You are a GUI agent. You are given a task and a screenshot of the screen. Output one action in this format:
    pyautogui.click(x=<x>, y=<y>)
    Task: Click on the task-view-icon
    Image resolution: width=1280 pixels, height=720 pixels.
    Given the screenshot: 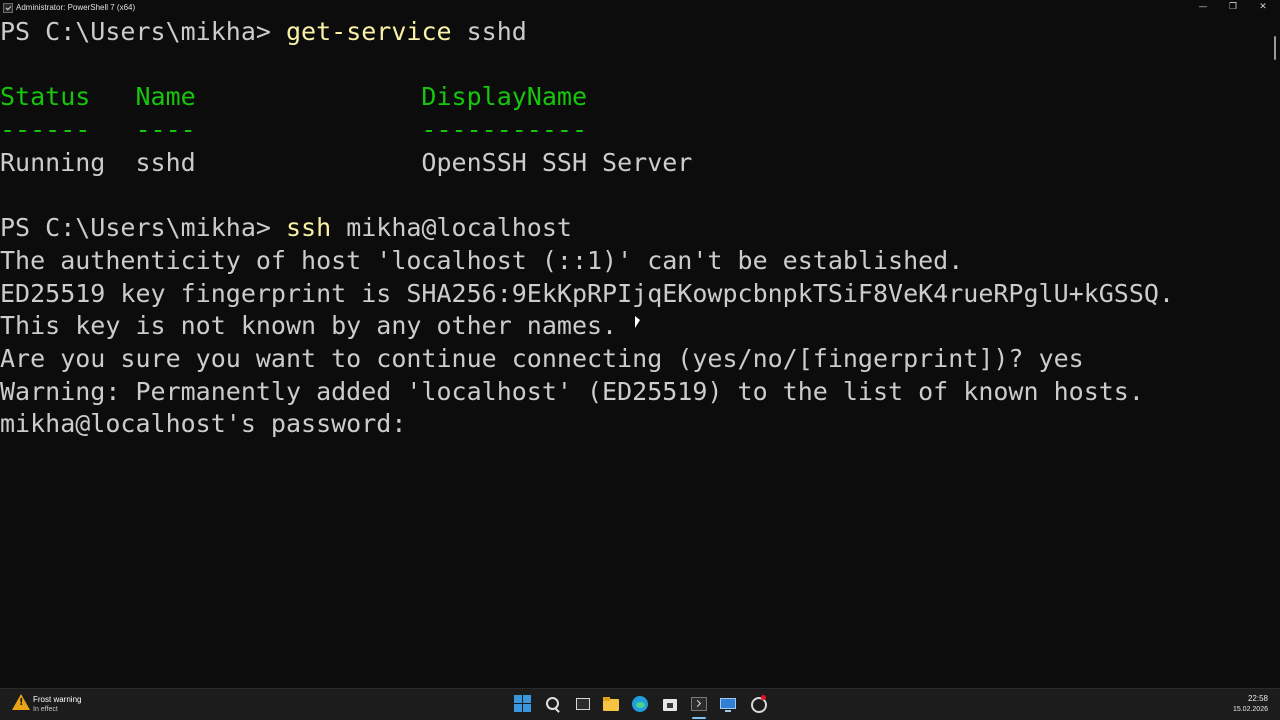 What is the action you would take?
    pyautogui.click(x=583, y=704)
    